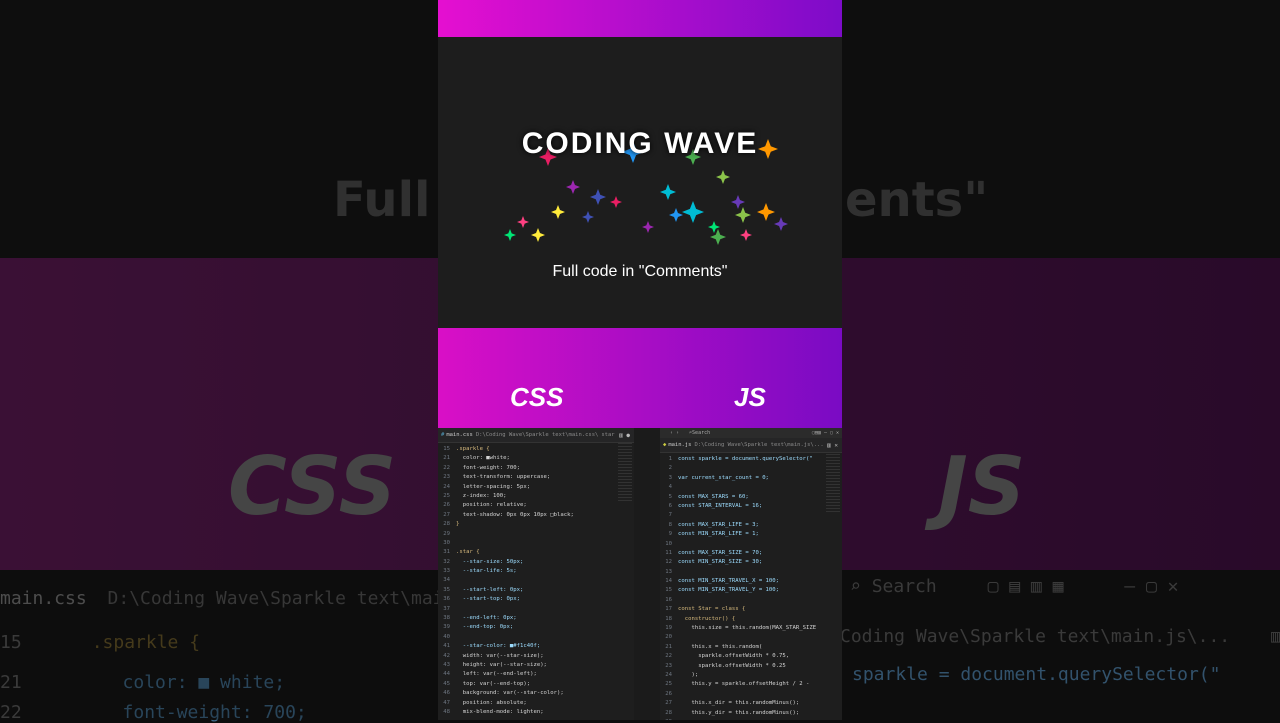  Describe the element at coordinates (536, 524) in the screenshot. I see `code-line: 28}` at that location.